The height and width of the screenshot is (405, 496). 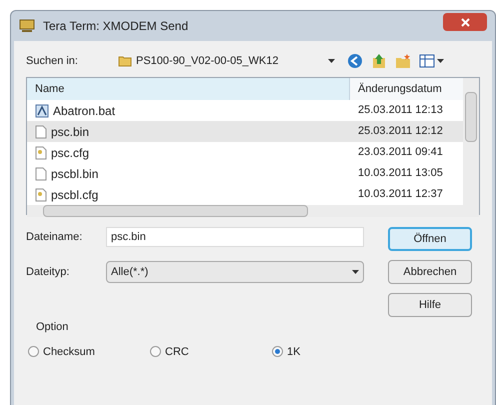 What do you see at coordinates (70, 132) in the screenshot?
I see `file-name: psc.bin` at bounding box center [70, 132].